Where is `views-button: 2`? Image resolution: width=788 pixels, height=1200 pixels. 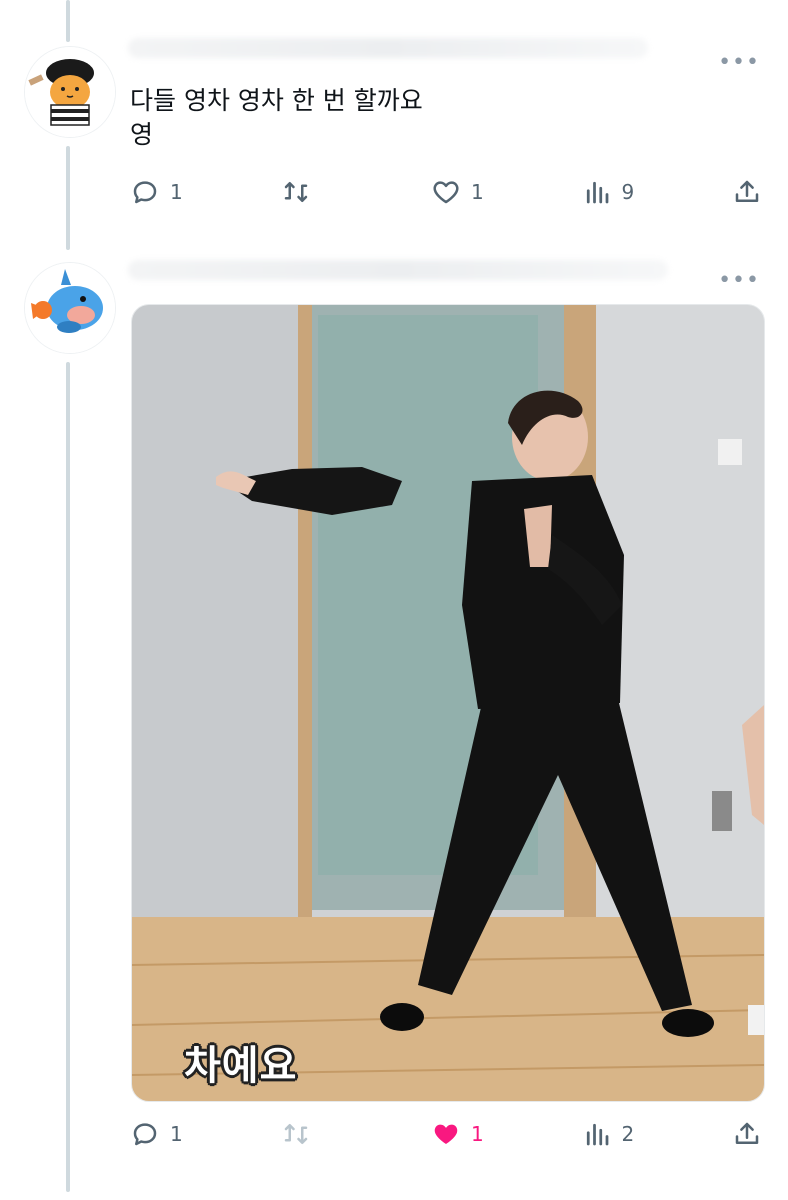 views-button: 2 is located at coordinates (612, 1134).